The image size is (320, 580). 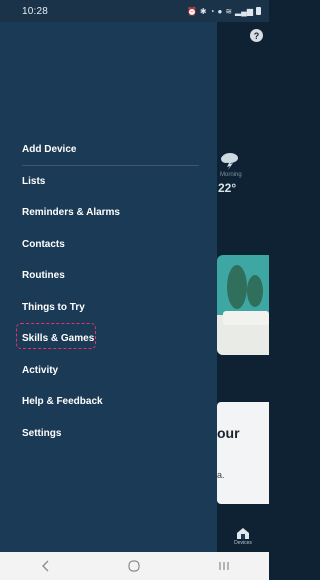 What do you see at coordinates (243, 453) in the screenshot?
I see `feature-card` at bounding box center [243, 453].